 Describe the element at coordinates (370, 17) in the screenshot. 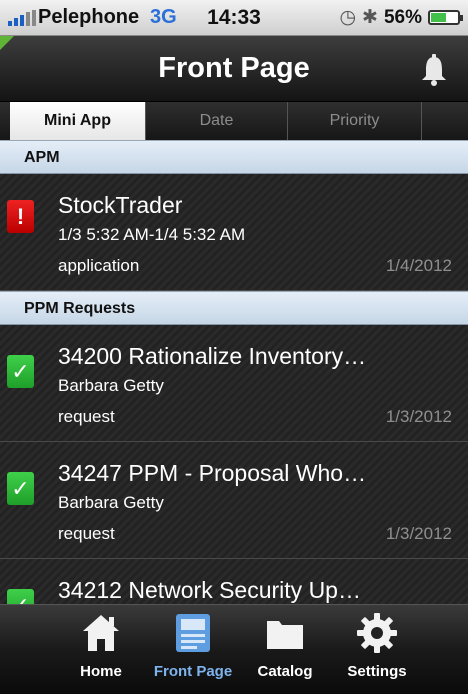

I see `bluetooth-icon: ✱` at that location.